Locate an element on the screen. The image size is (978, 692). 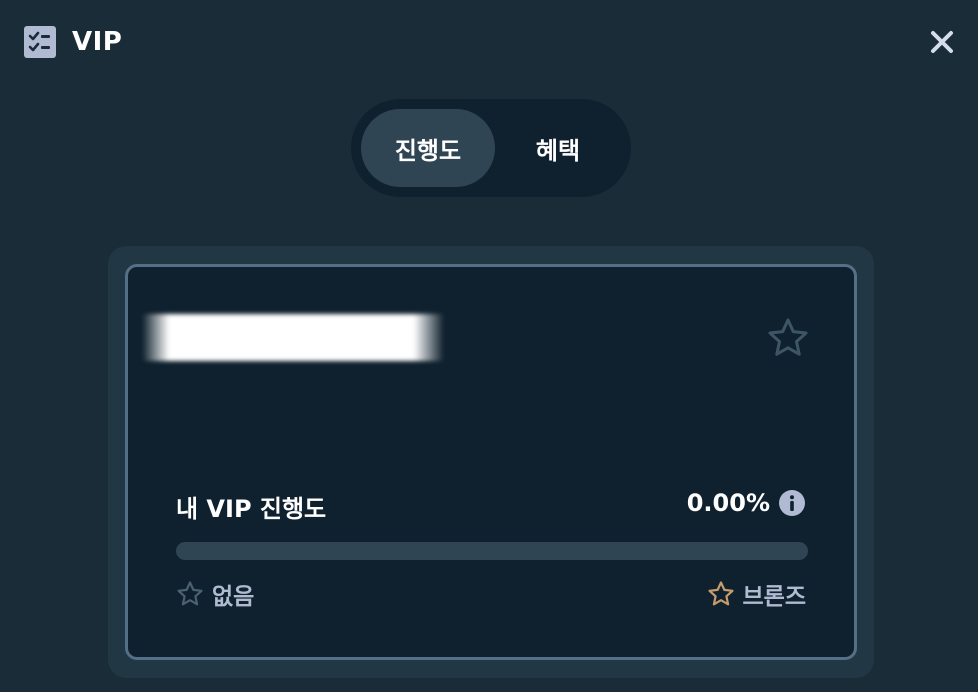
tab-switcher: 진행도 혜택 is located at coordinates (491, 148).